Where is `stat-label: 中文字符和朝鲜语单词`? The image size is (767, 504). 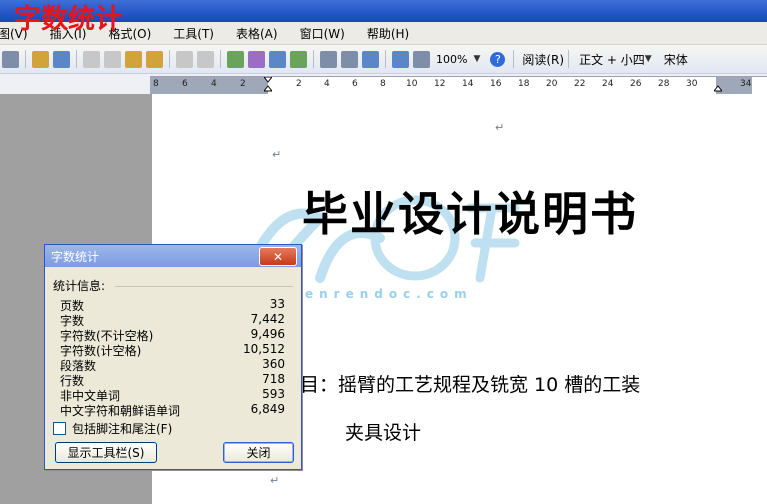 stat-label: 中文字符和朝鲜语单词 is located at coordinates (120, 411).